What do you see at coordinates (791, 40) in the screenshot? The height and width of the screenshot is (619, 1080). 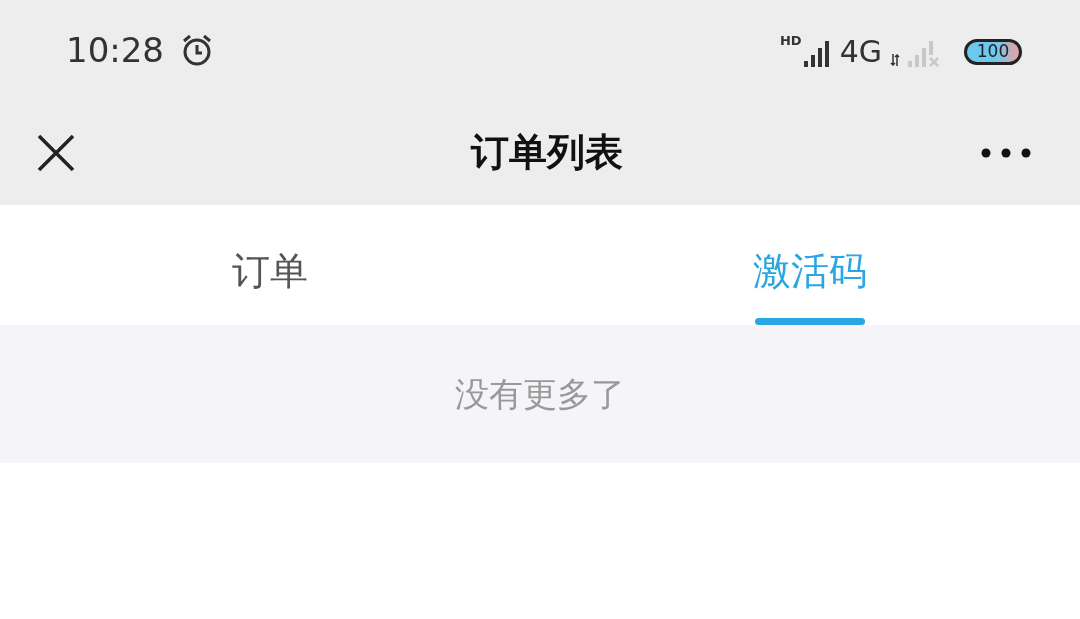 I see `hd-label: HD` at bounding box center [791, 40].